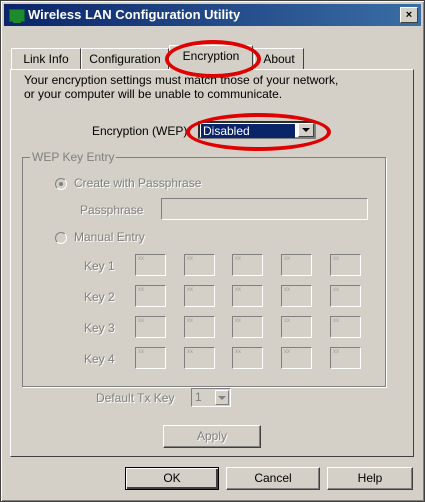 The height and width of the screenshot is (502, 425). I want to click on key-1-byte-3: xx, so click(247, 265).